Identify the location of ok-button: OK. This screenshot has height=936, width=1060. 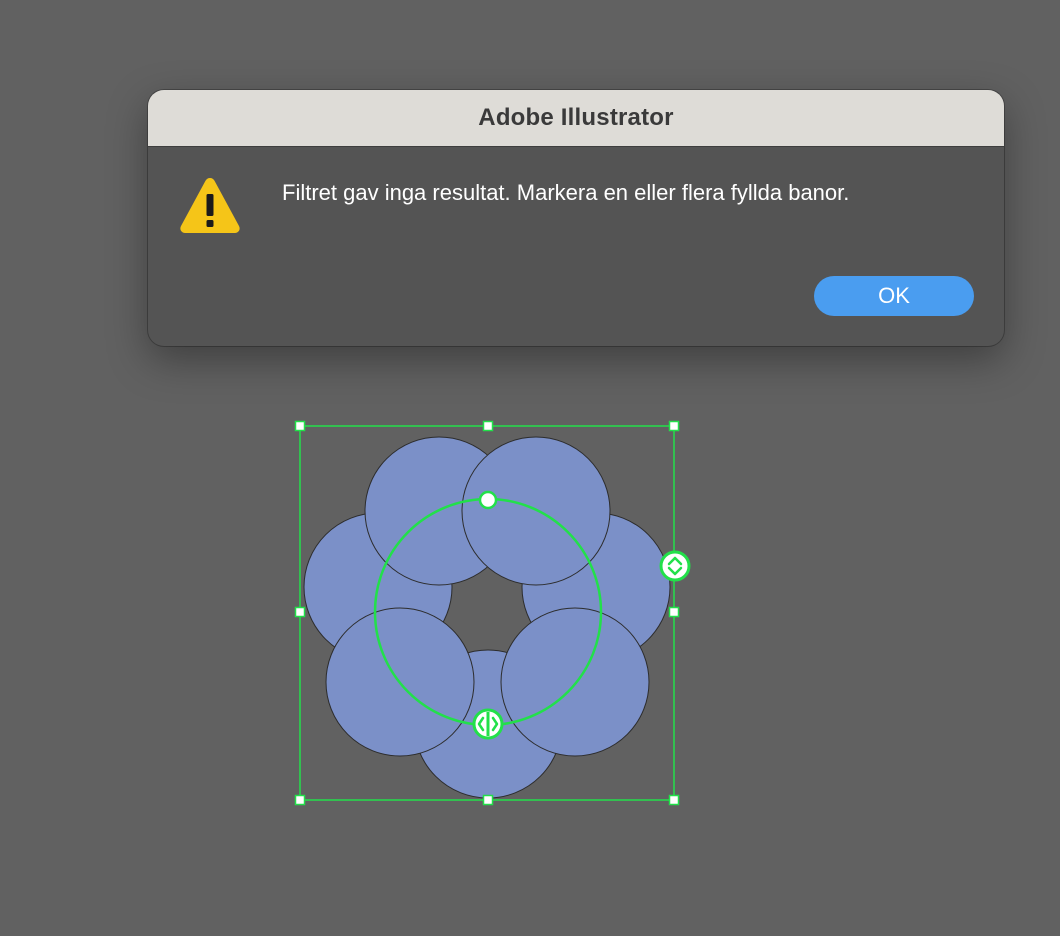
(894, 296).